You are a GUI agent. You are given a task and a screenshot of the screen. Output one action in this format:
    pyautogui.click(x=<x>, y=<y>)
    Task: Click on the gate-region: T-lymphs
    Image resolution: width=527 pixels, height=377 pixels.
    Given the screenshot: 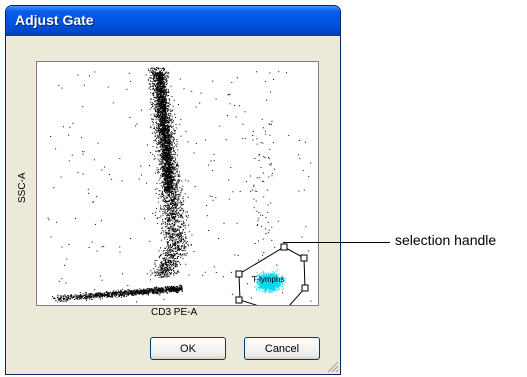 What is the action you would take?
    pyautogui.click(x=272, y=274)
    